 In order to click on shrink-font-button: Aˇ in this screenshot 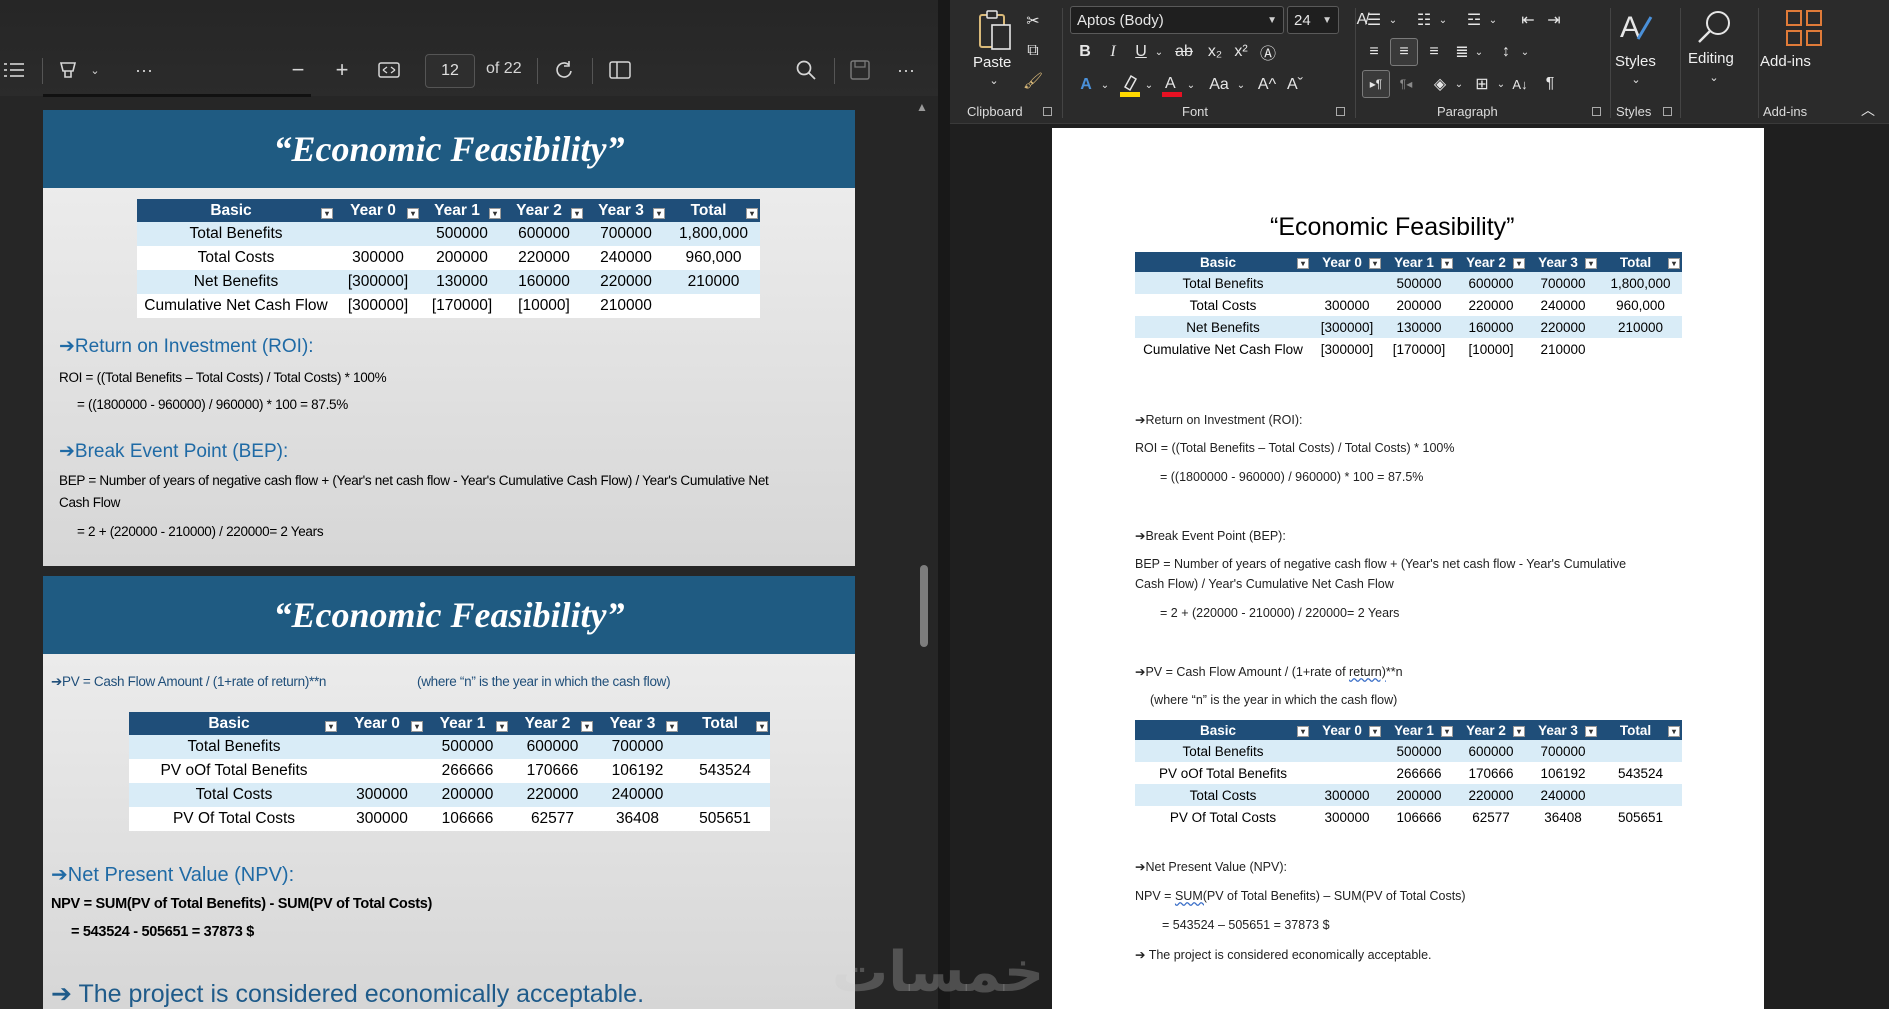, I will do `click(1295, 85)`.